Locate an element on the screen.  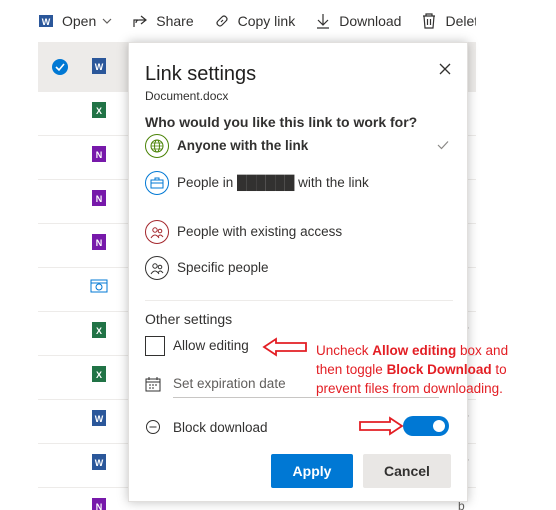
open-button: W Open is located at coordinates (75, 21).